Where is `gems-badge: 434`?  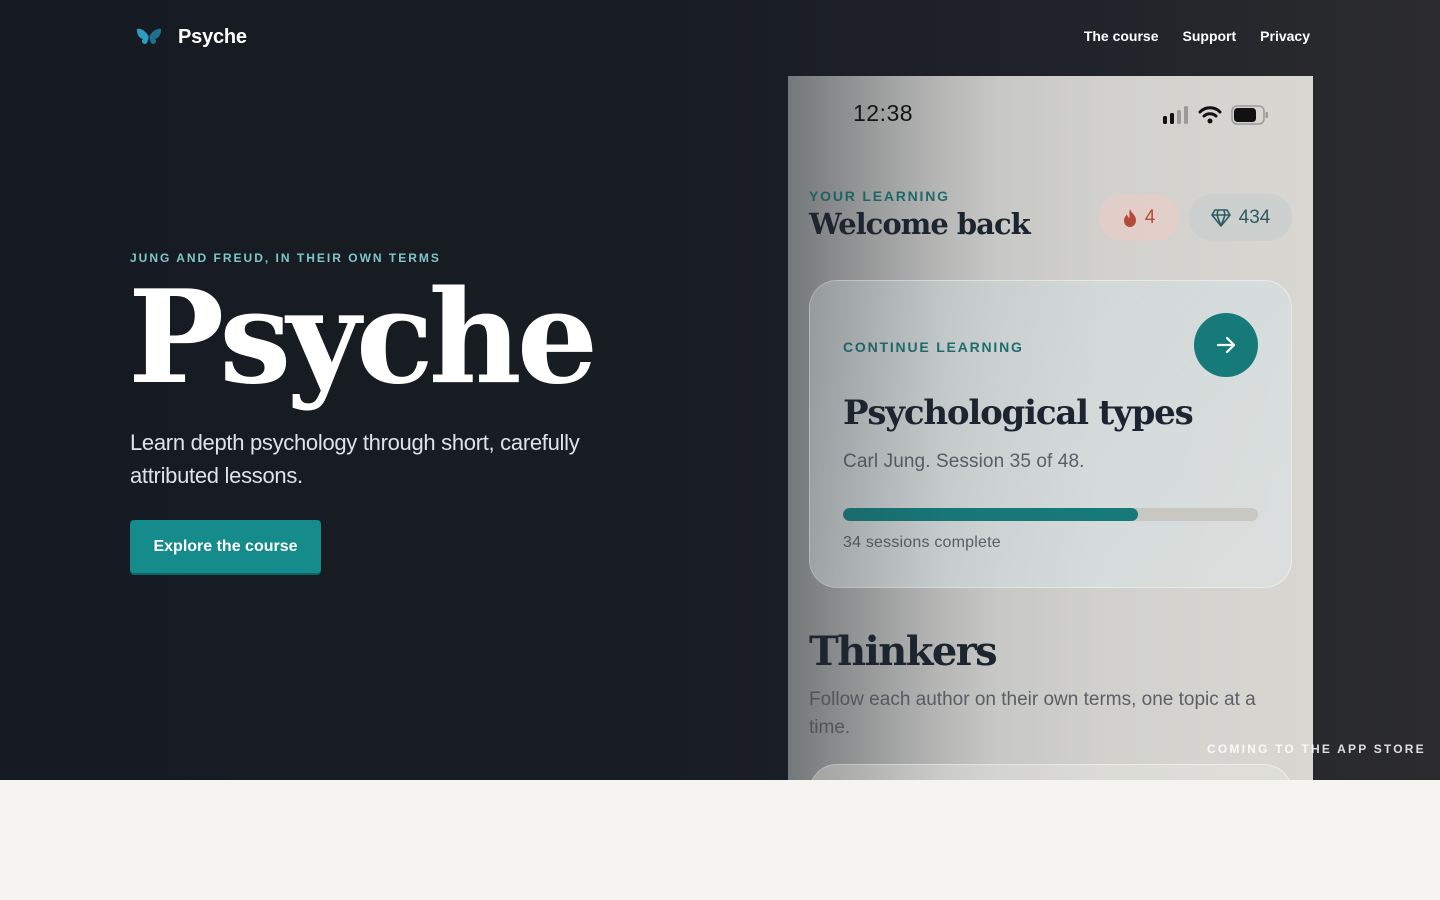 gems-badge: 434 is located at coordinates (1240, 217).